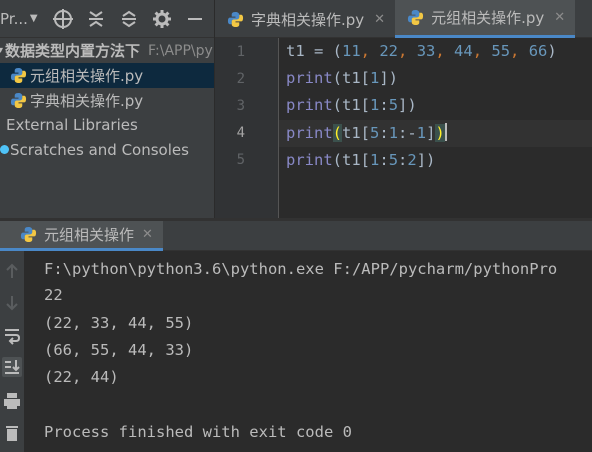 Image resolution: width=592 pixels, height=452 pixels. I want to click on tab-dict-ops: 字典相关操作.py ✕, so click(305, 19).